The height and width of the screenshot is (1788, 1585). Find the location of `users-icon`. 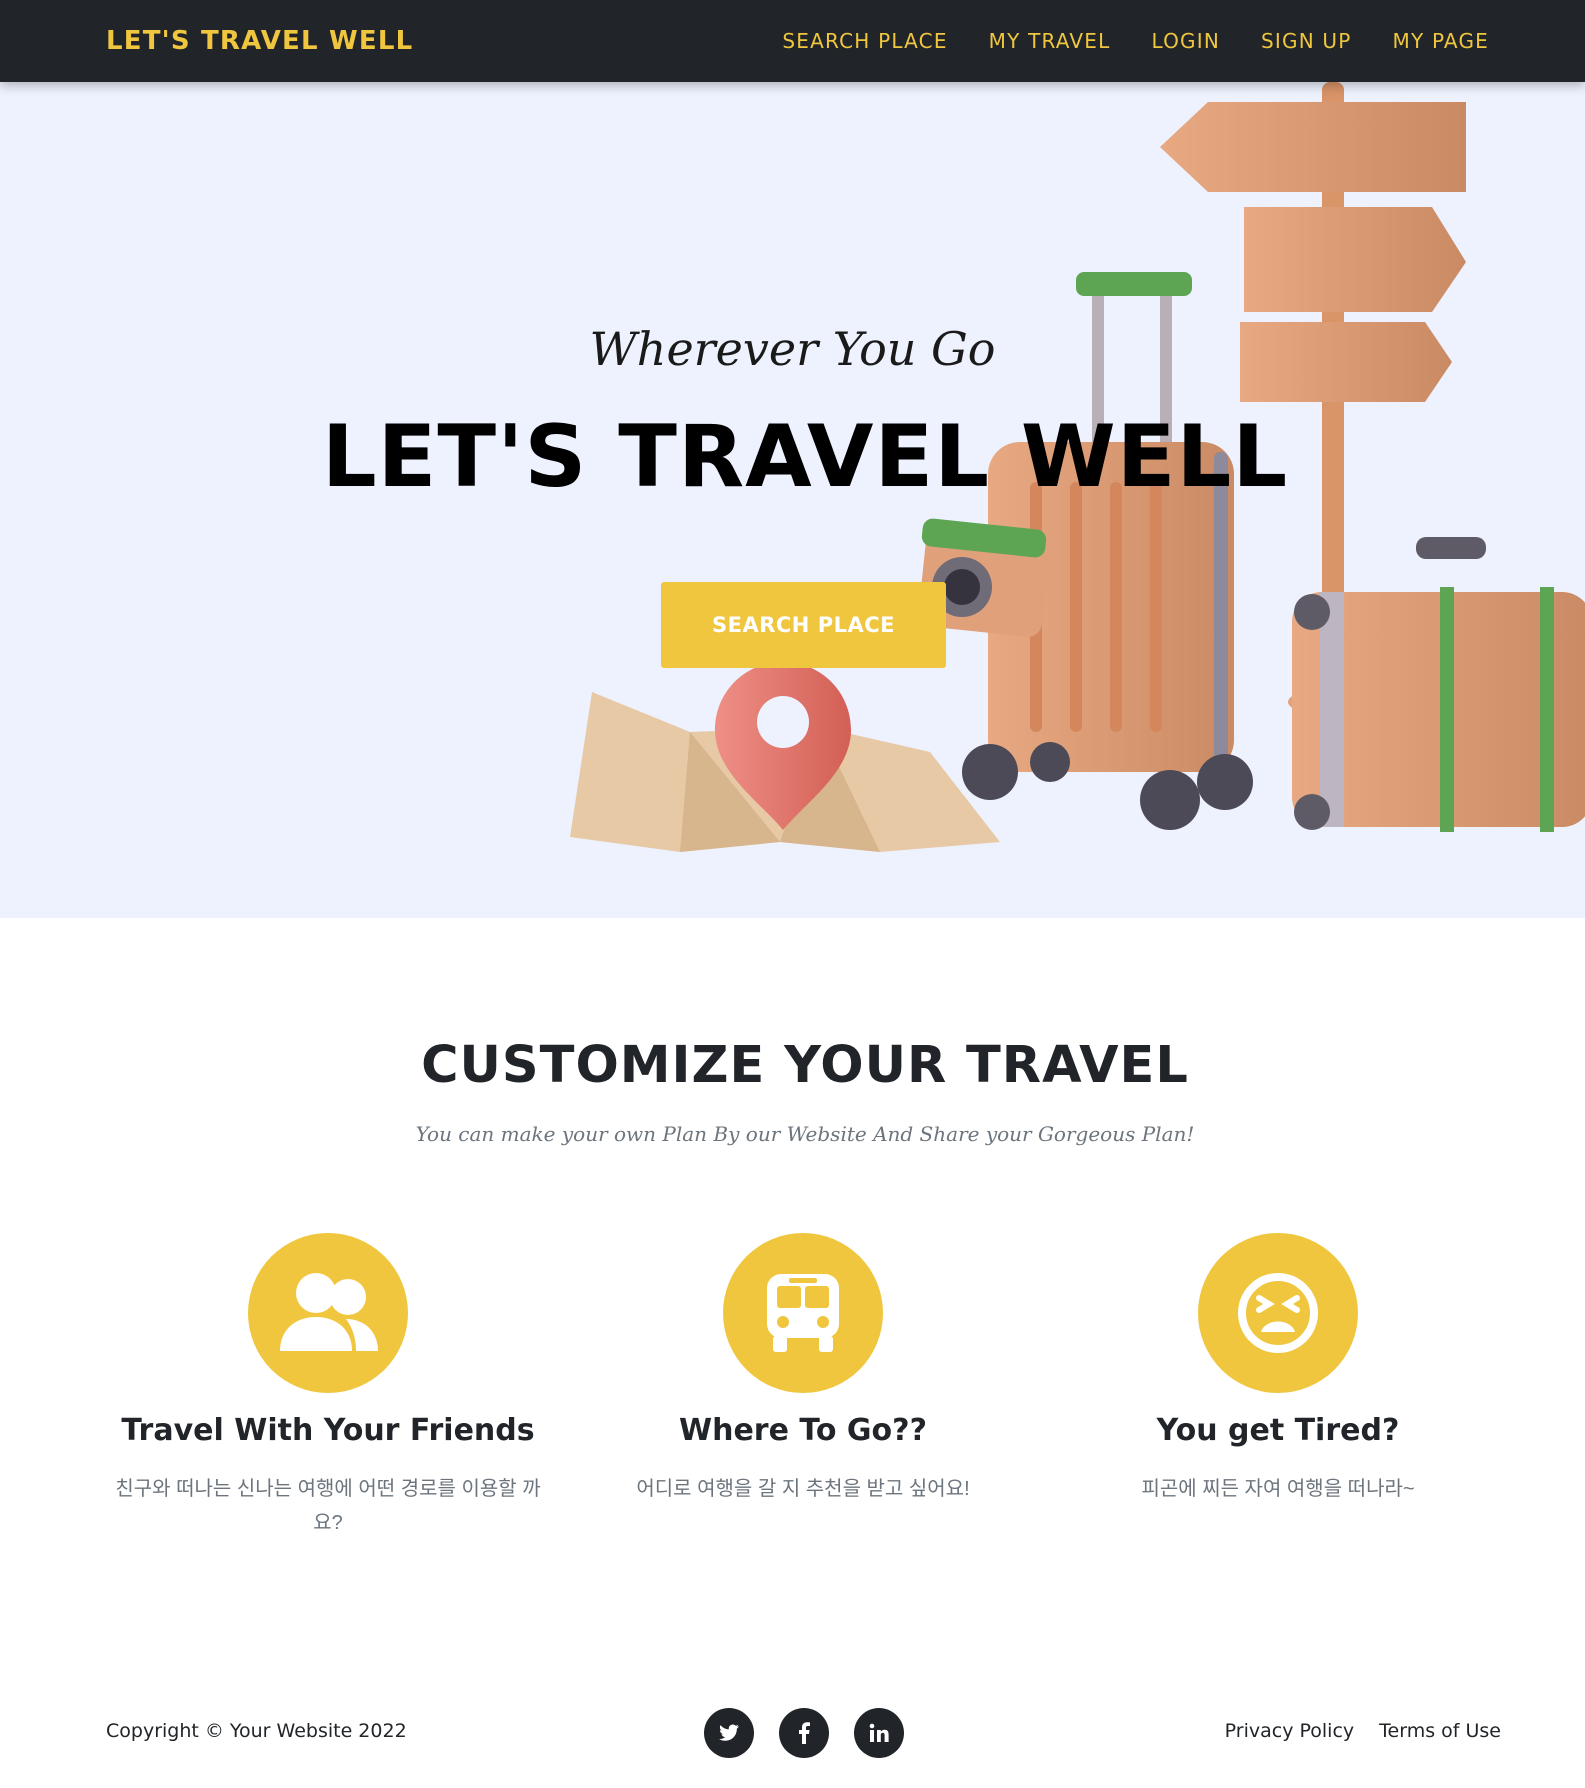

users-icon is located at coordinates (329, 1312).